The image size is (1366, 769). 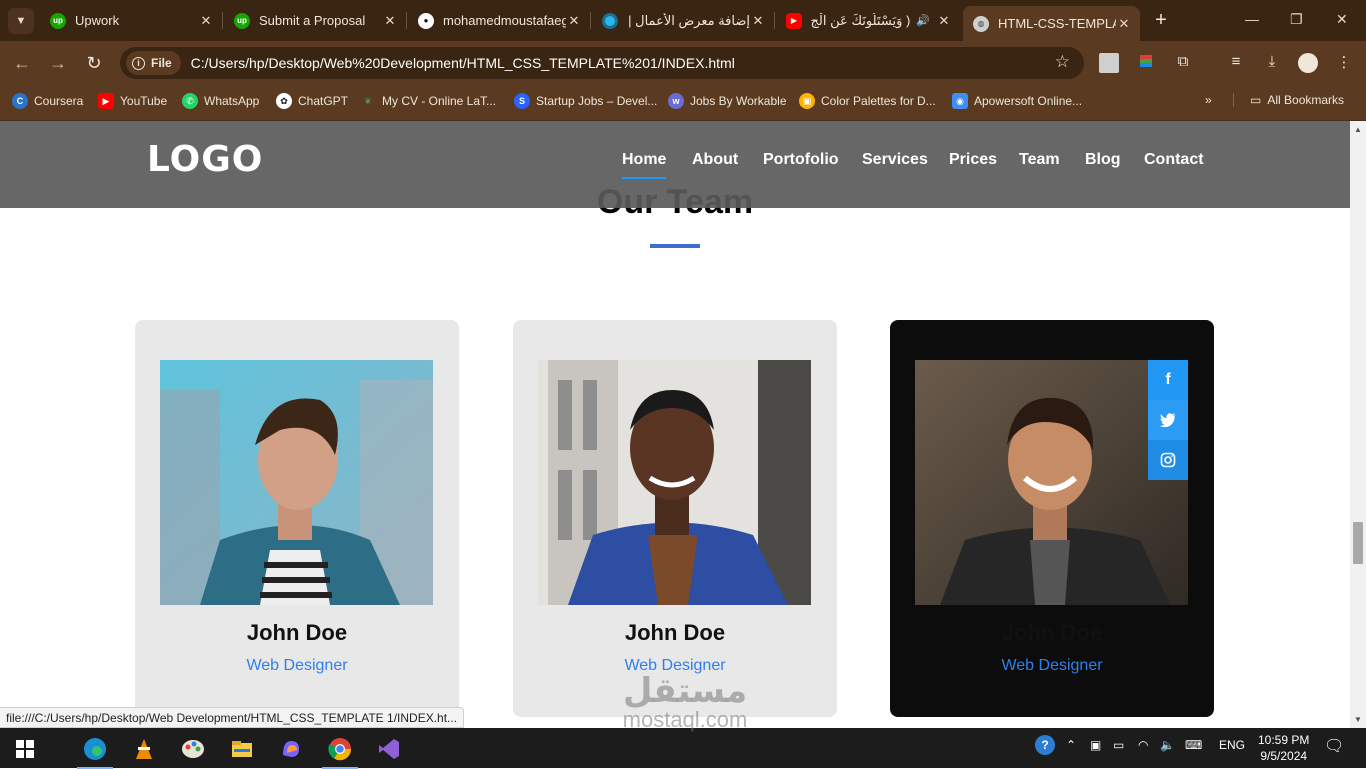 I want to click on keyboard-icon: ⌨, so click(x=1193, y=745).